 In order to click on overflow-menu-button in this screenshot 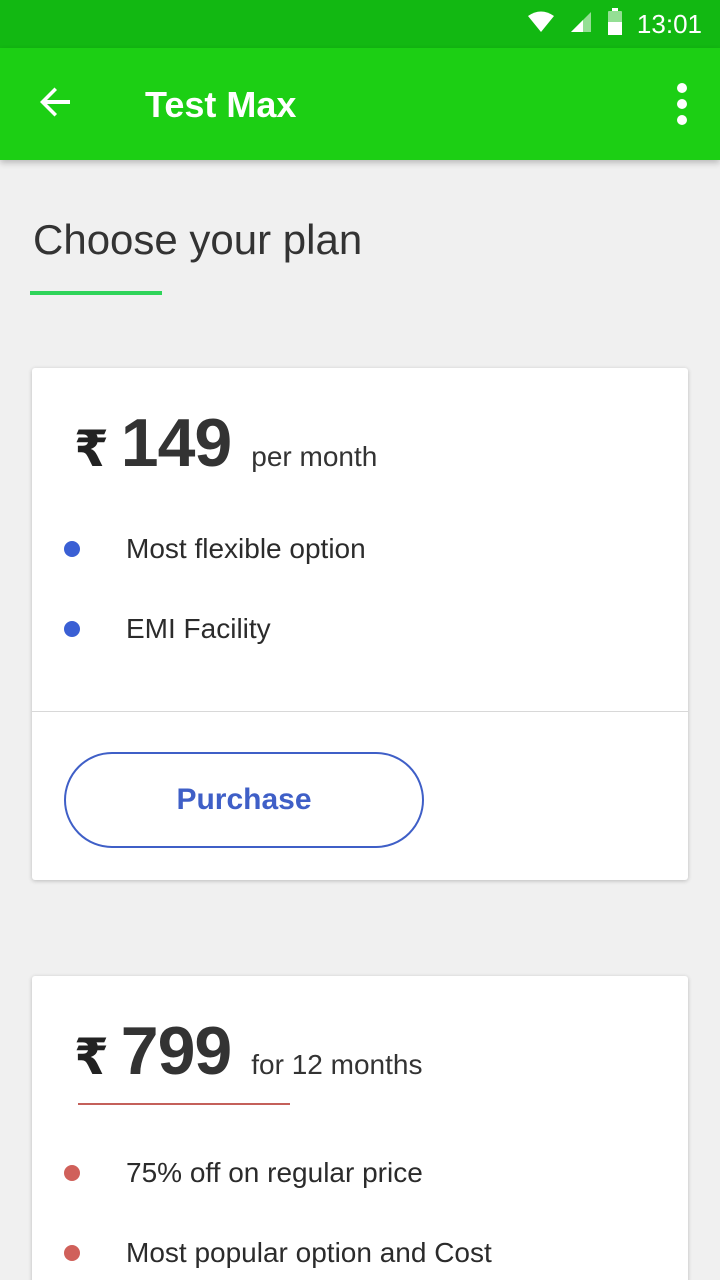, I will do `click(682, 104)`.